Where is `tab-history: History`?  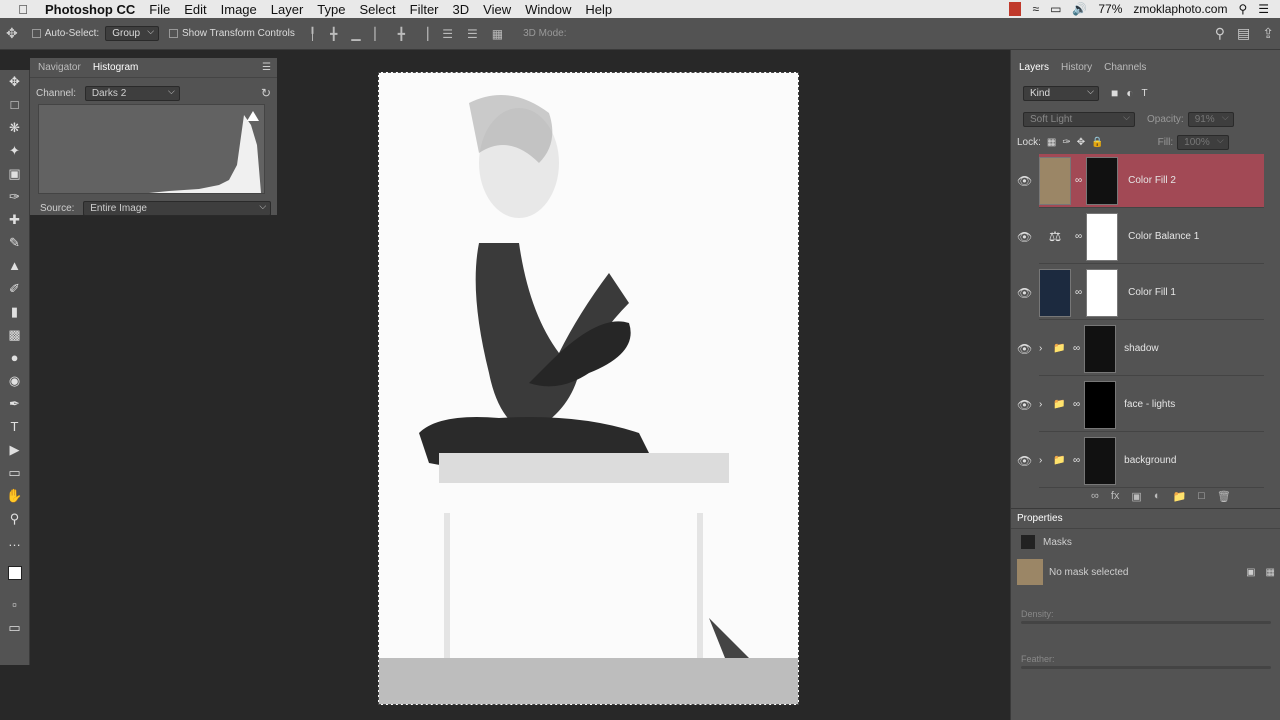 tab-history: History is located at coordinates (1076, 67).